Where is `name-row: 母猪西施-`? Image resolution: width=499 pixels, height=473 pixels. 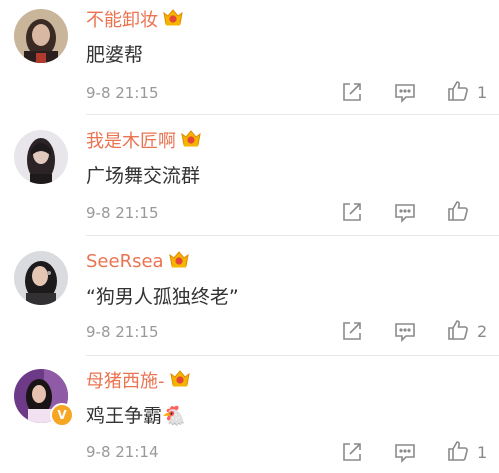 name-row: 母猪西施- is located at coordinates (138, 380).